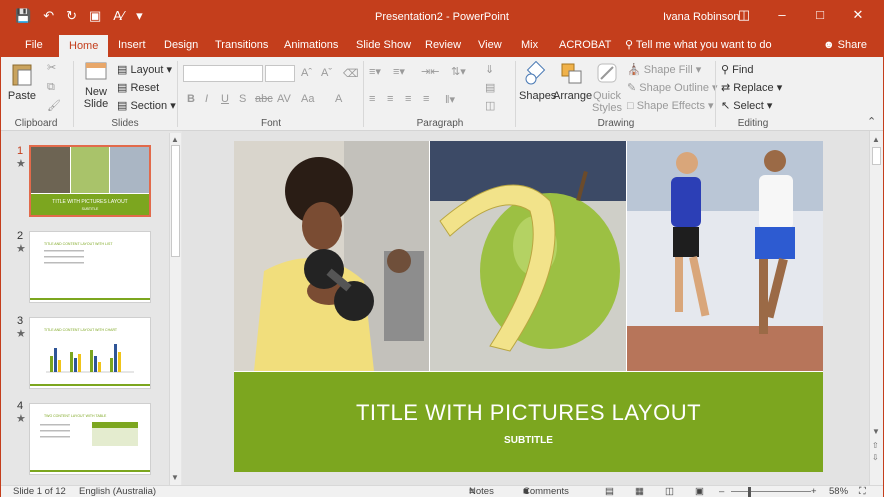 This screenshot has height=497, width=884. Describe the element at coordinates (639, 491) in the screenshot. I see `slide-sorter-icon: ▦` at that location.